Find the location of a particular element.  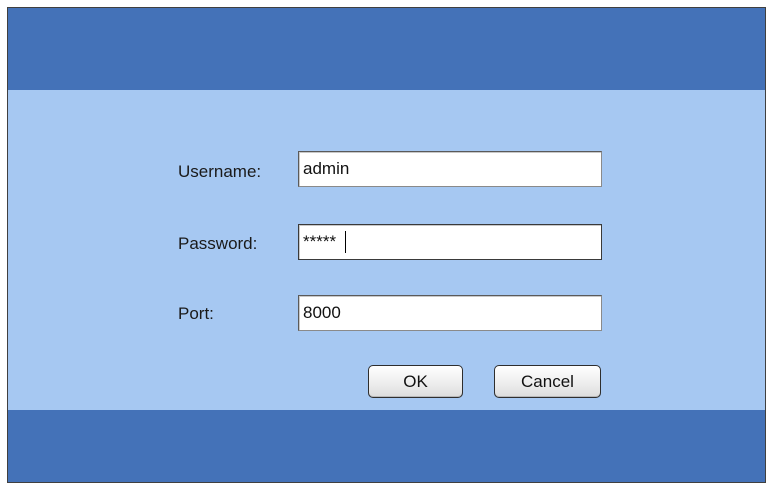

username-label: Username: is located at coordinates (220, 171).